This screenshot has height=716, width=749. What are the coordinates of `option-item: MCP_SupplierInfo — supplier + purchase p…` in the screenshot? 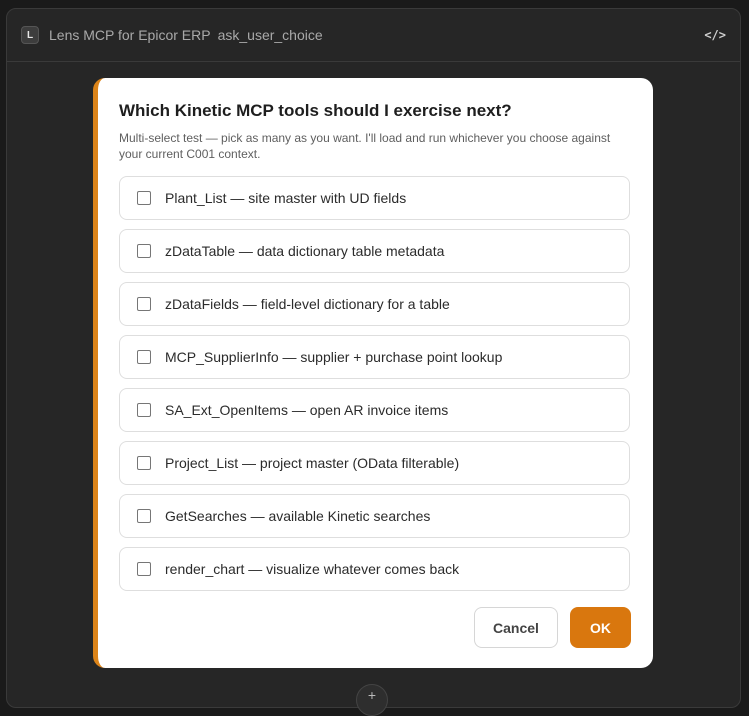 It's located at (374, 357).